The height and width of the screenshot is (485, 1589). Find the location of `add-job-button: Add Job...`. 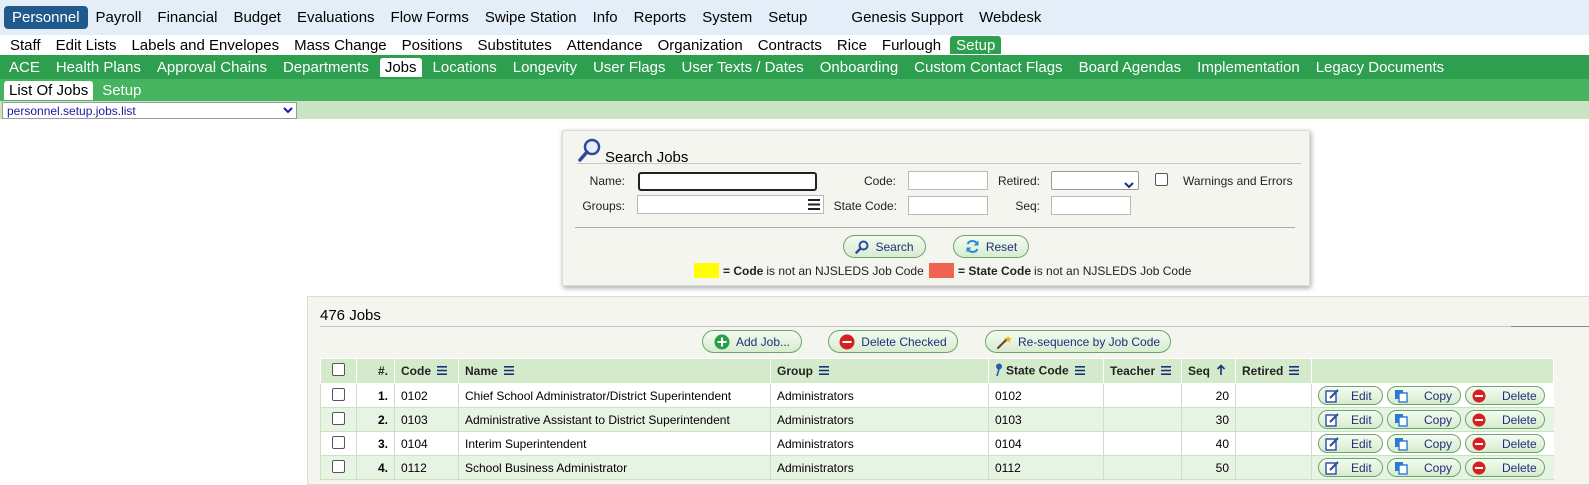

add-job-button: Add Job... is located at coordinates (752, 341).